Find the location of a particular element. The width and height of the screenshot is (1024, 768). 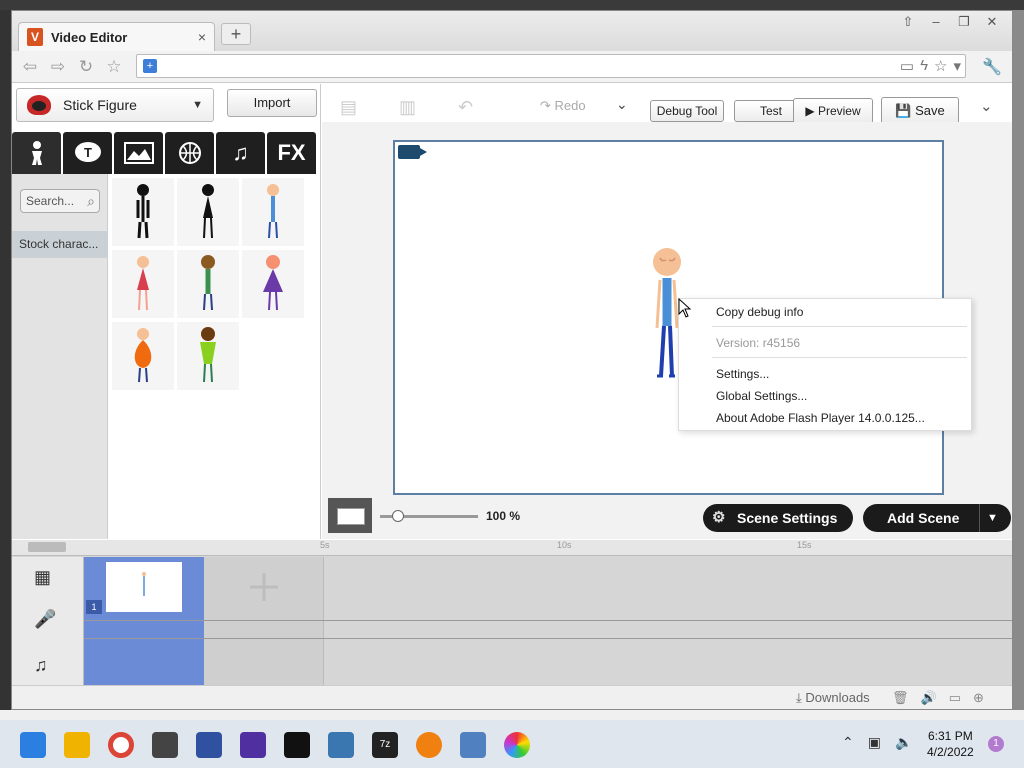

wrench-menu-icon: 🔧 is located at coordinates (992, 67).